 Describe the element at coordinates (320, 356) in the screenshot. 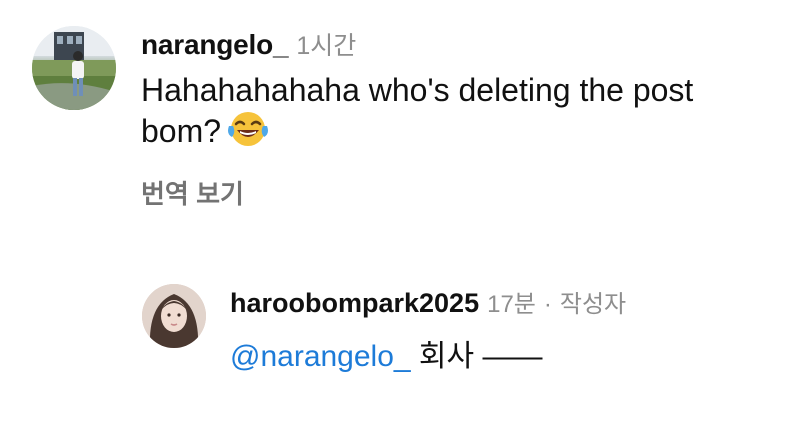

I see `mention-link: @narangelo_` at that location.